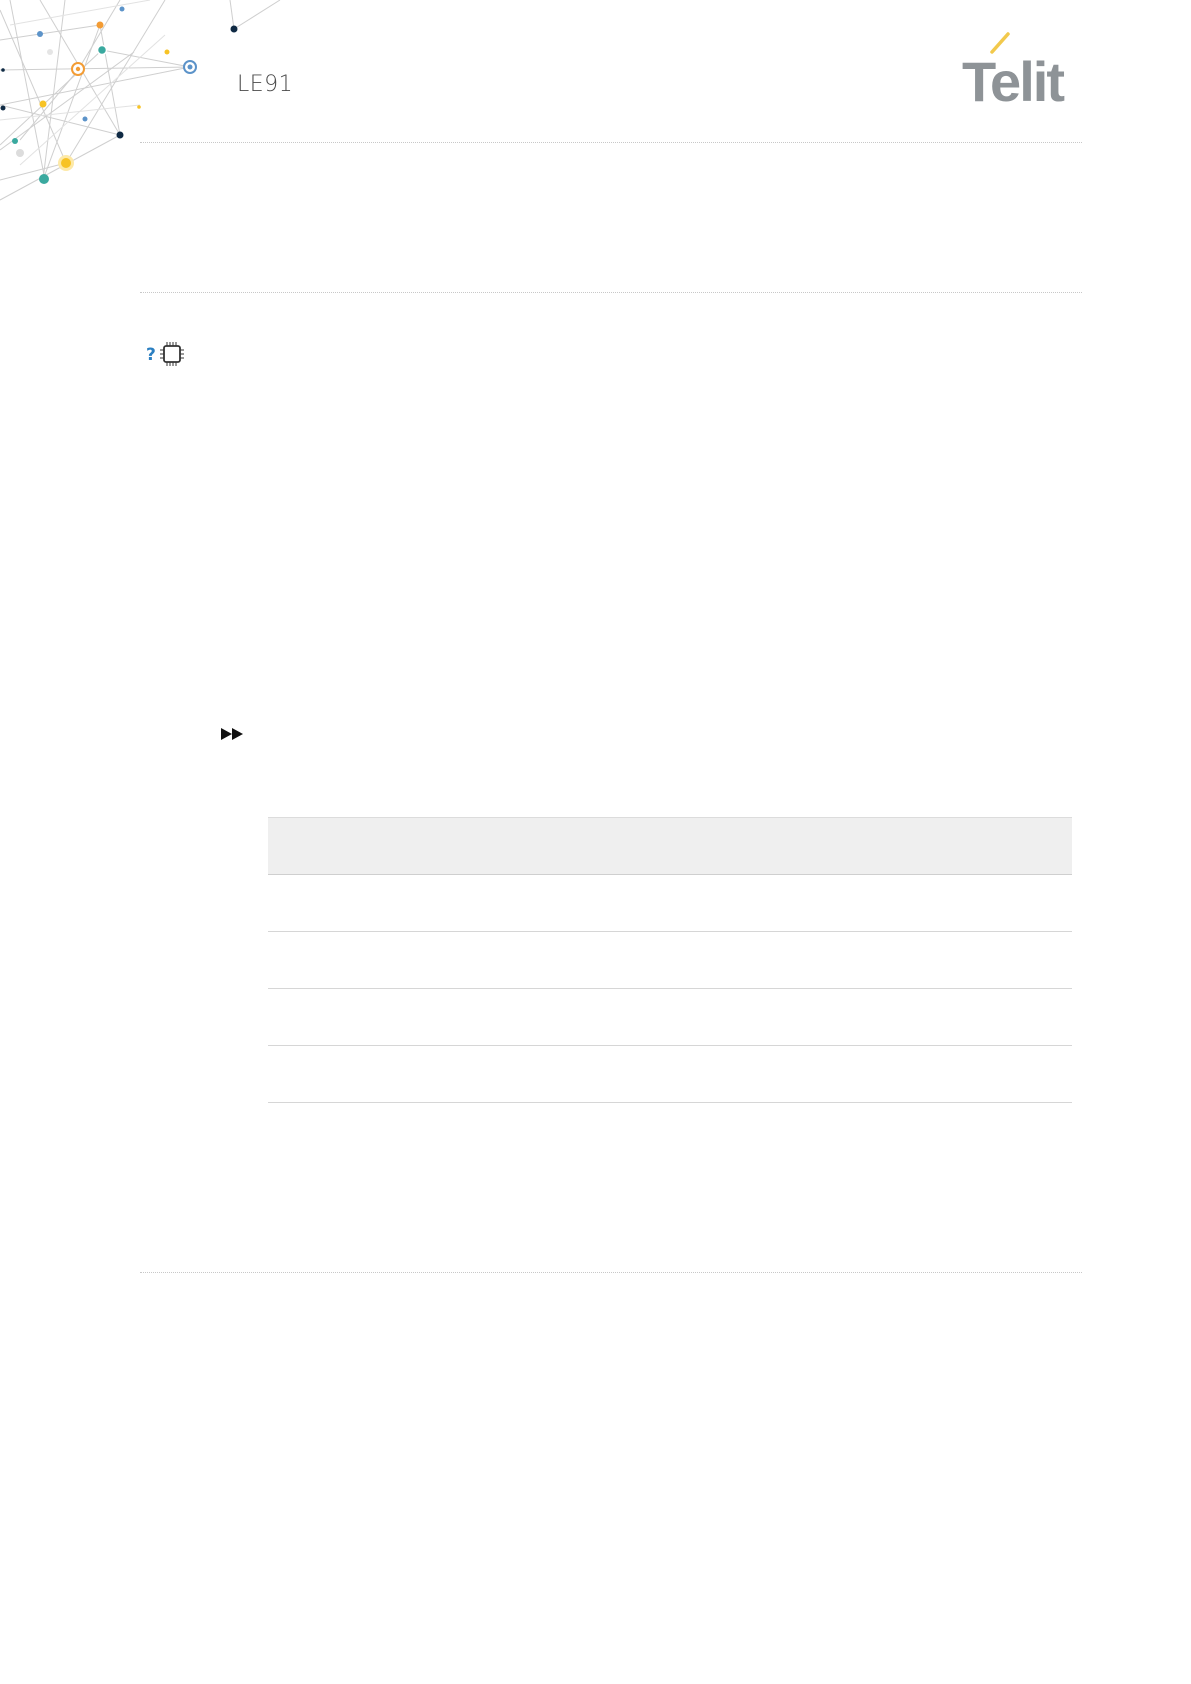 The width and height of the screenshot is (1191, 1684). I want to click on parameter-table, so click(670, 960).